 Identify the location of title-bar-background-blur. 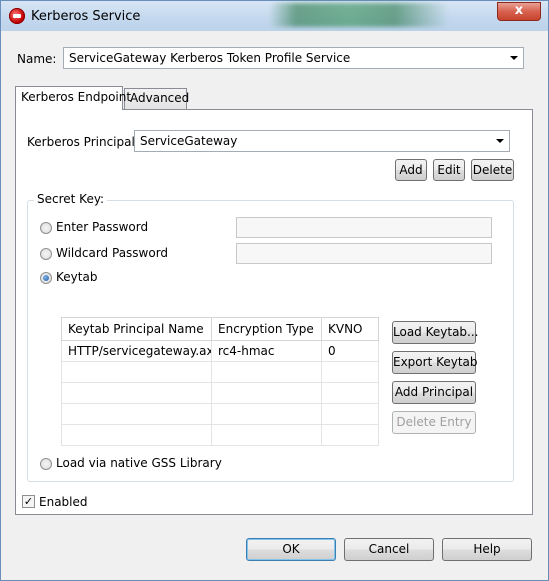
(359, 15).